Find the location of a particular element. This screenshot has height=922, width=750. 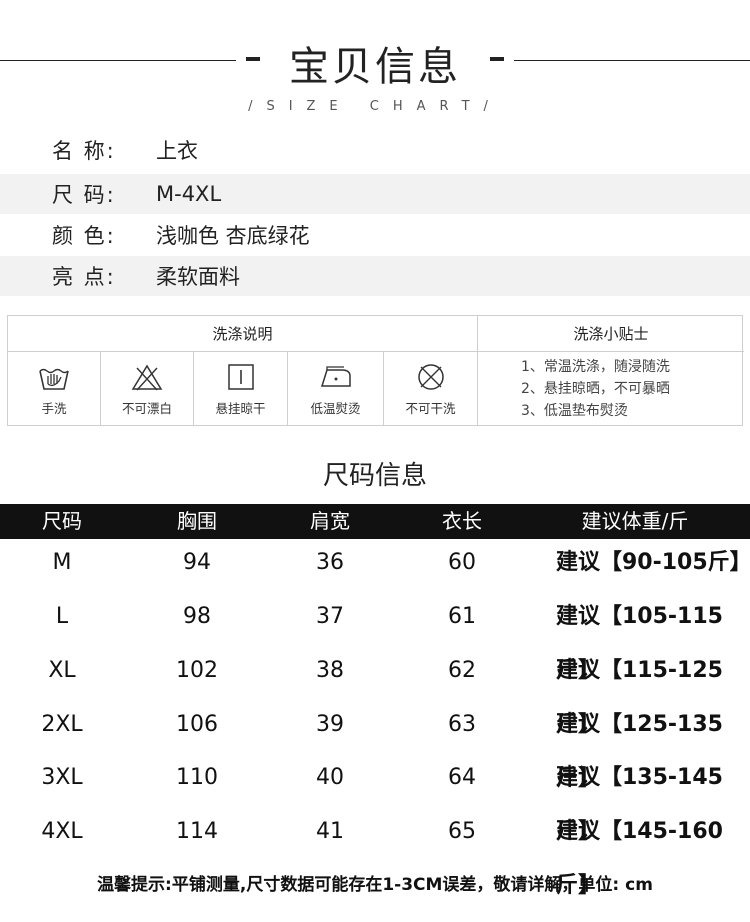

wash-cell-no-dry-clean: 不可干洗 is located at coordinates (431, 389).